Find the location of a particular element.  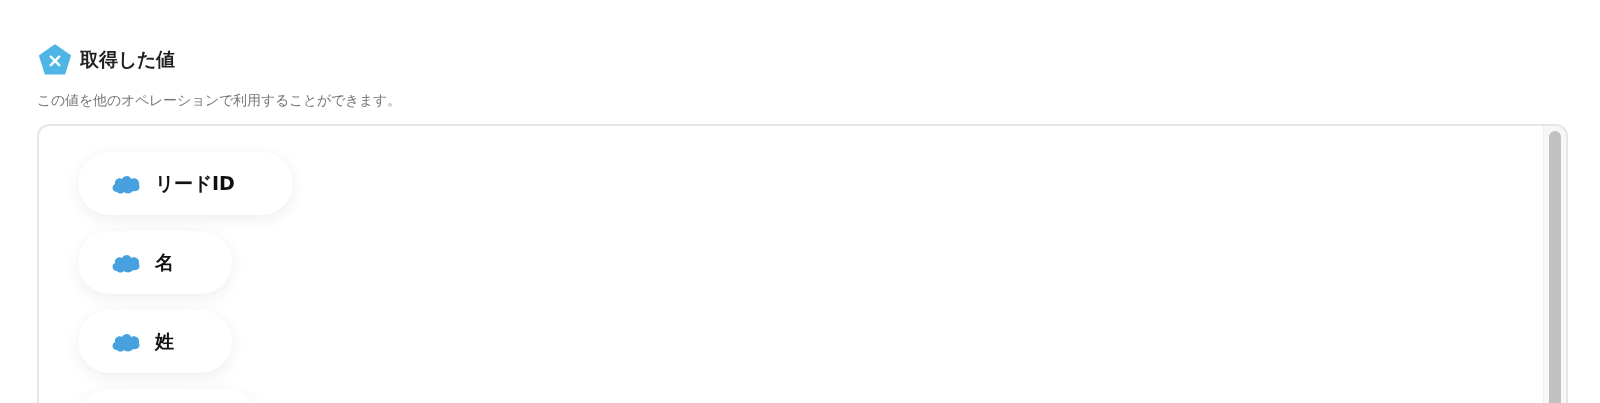

section-description: この値を他のオペレーションで利用することができます。 is located at coordinates (219, 101).